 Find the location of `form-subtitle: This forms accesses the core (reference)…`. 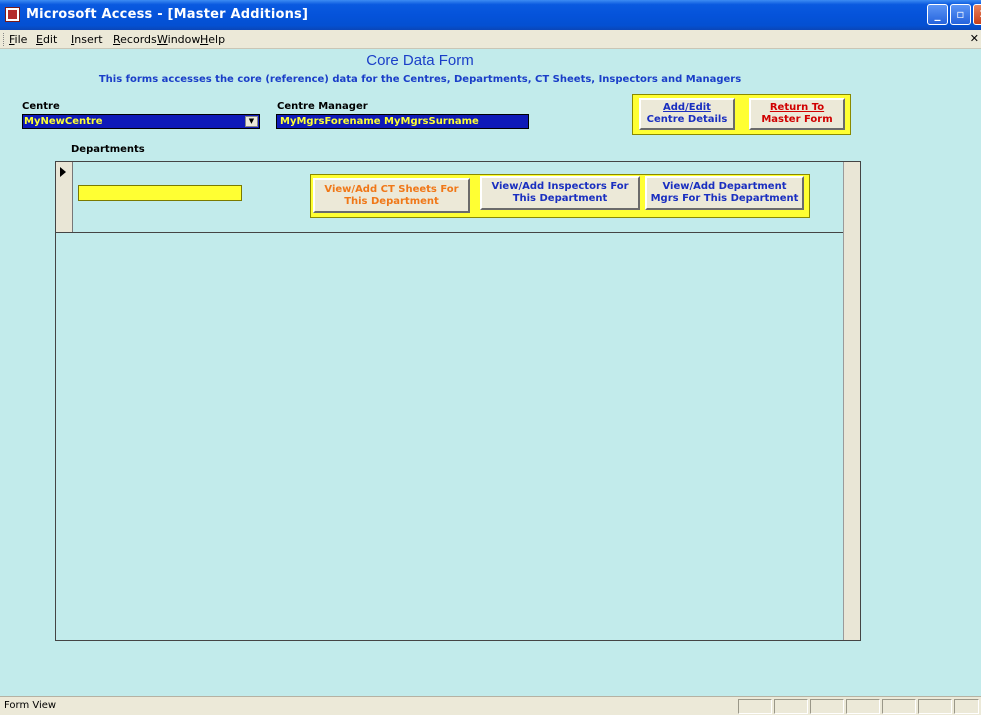

form-subtitle: This forms accesses the core (reference)… is located at coordinates (420, 79).